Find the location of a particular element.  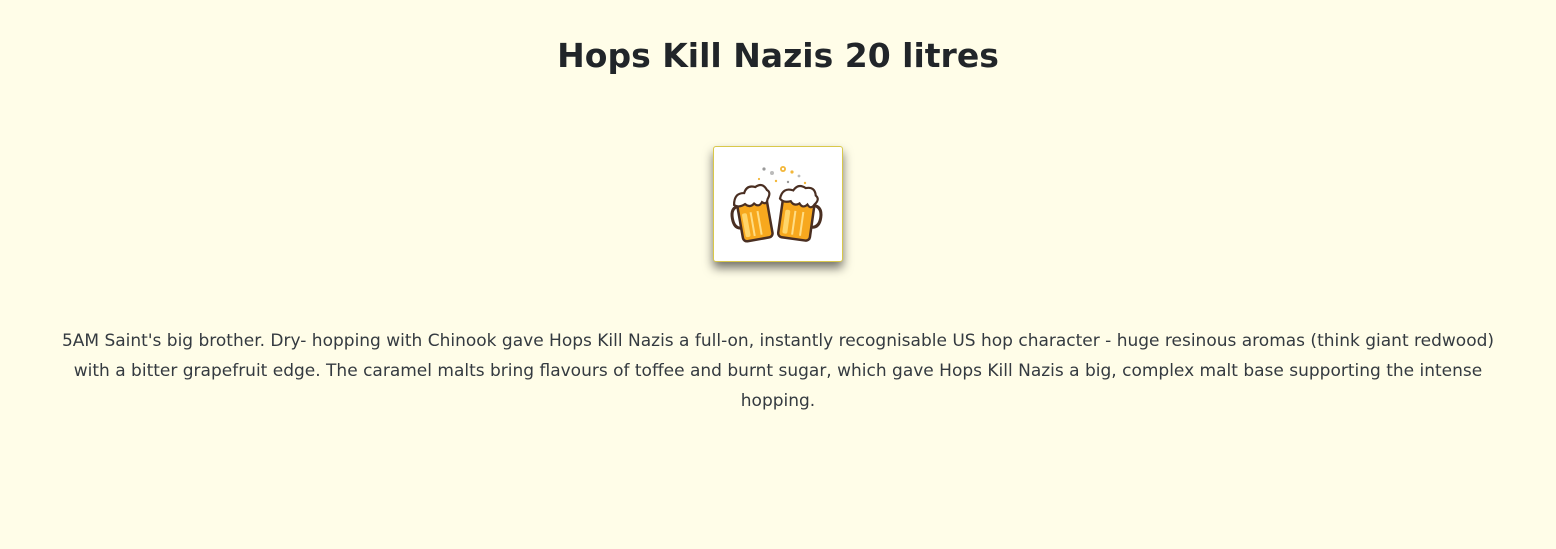

product-image is located at coordinates (778, 204).